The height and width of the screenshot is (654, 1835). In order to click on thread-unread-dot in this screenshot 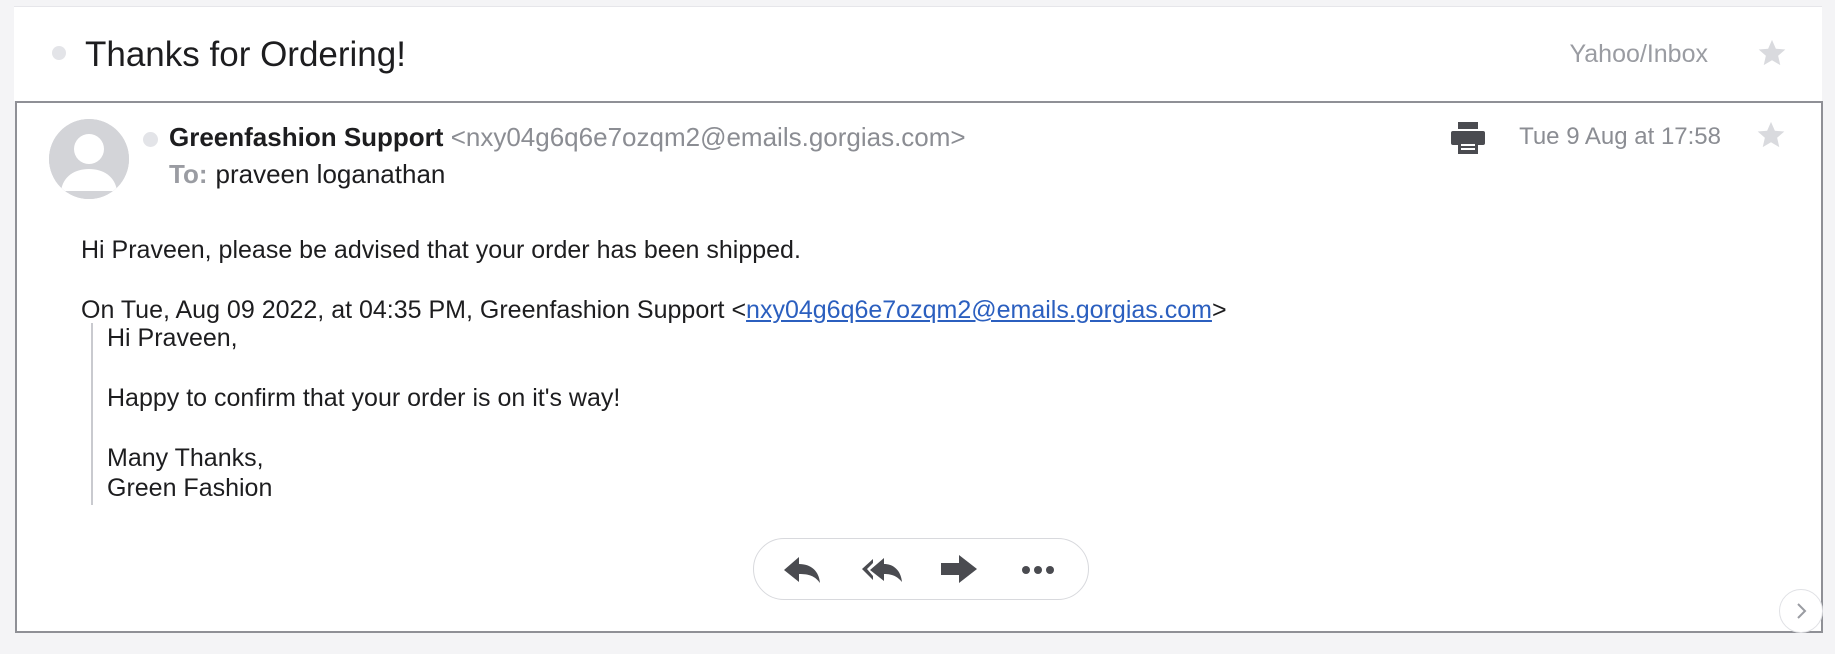, I will do `click(59, 53)`.